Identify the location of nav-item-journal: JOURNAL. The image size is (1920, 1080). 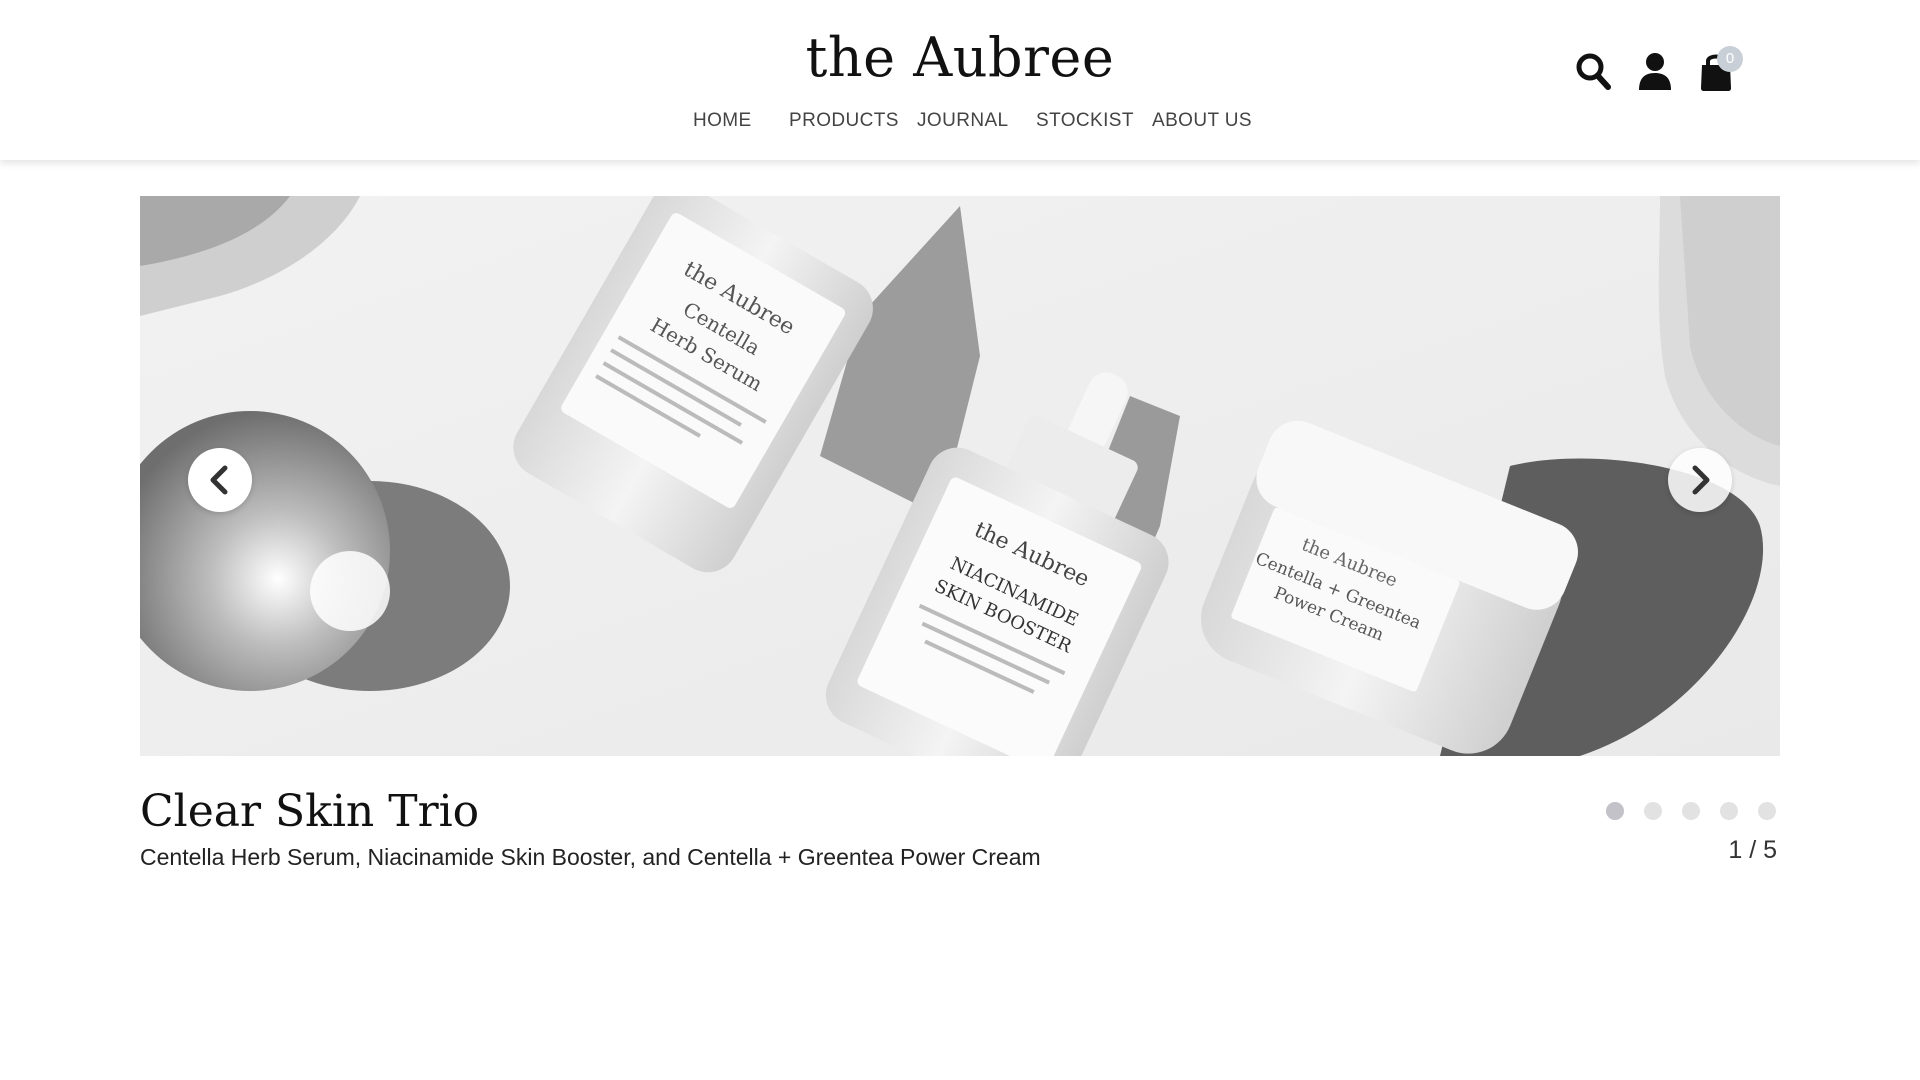
(962, 121).